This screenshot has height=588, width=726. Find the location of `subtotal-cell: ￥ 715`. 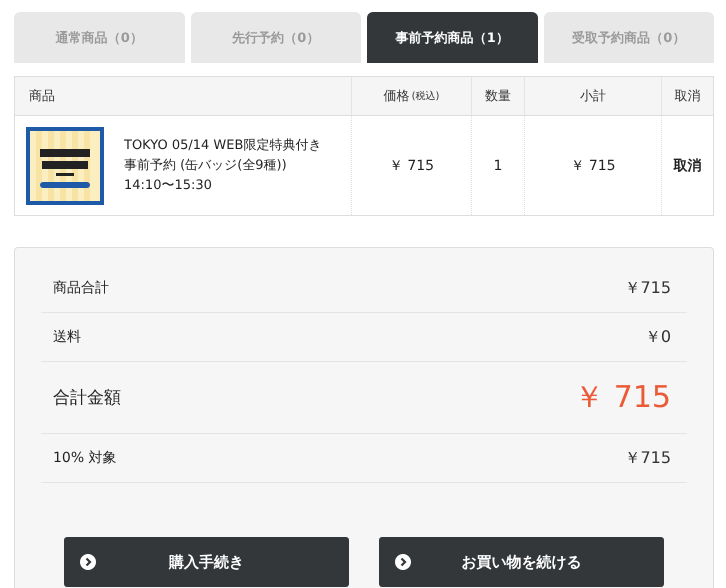

subtotal-cell: ￥ 715 is located at coordinates (592, 165).